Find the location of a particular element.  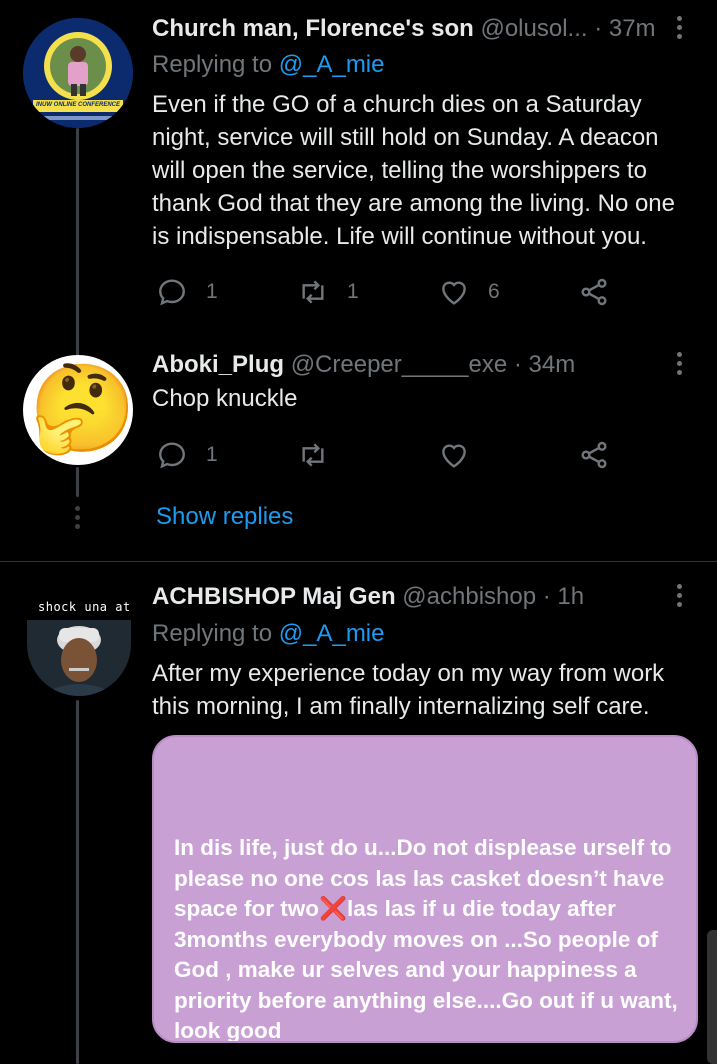

avatar: 🤔 is located at coordinates (78, 410).